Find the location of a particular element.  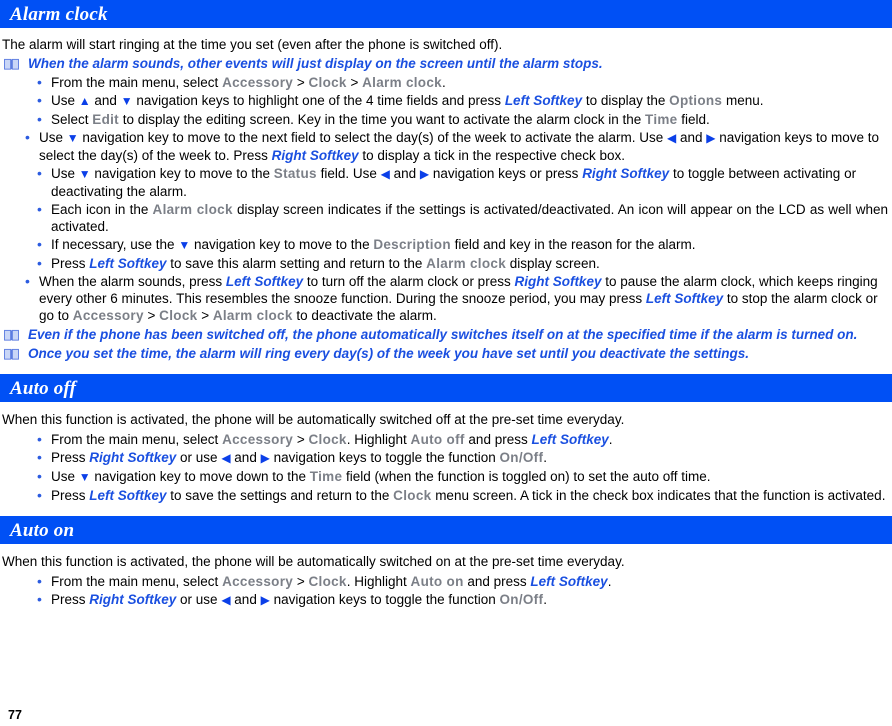

text: field. is located at coordinates (693, 119).